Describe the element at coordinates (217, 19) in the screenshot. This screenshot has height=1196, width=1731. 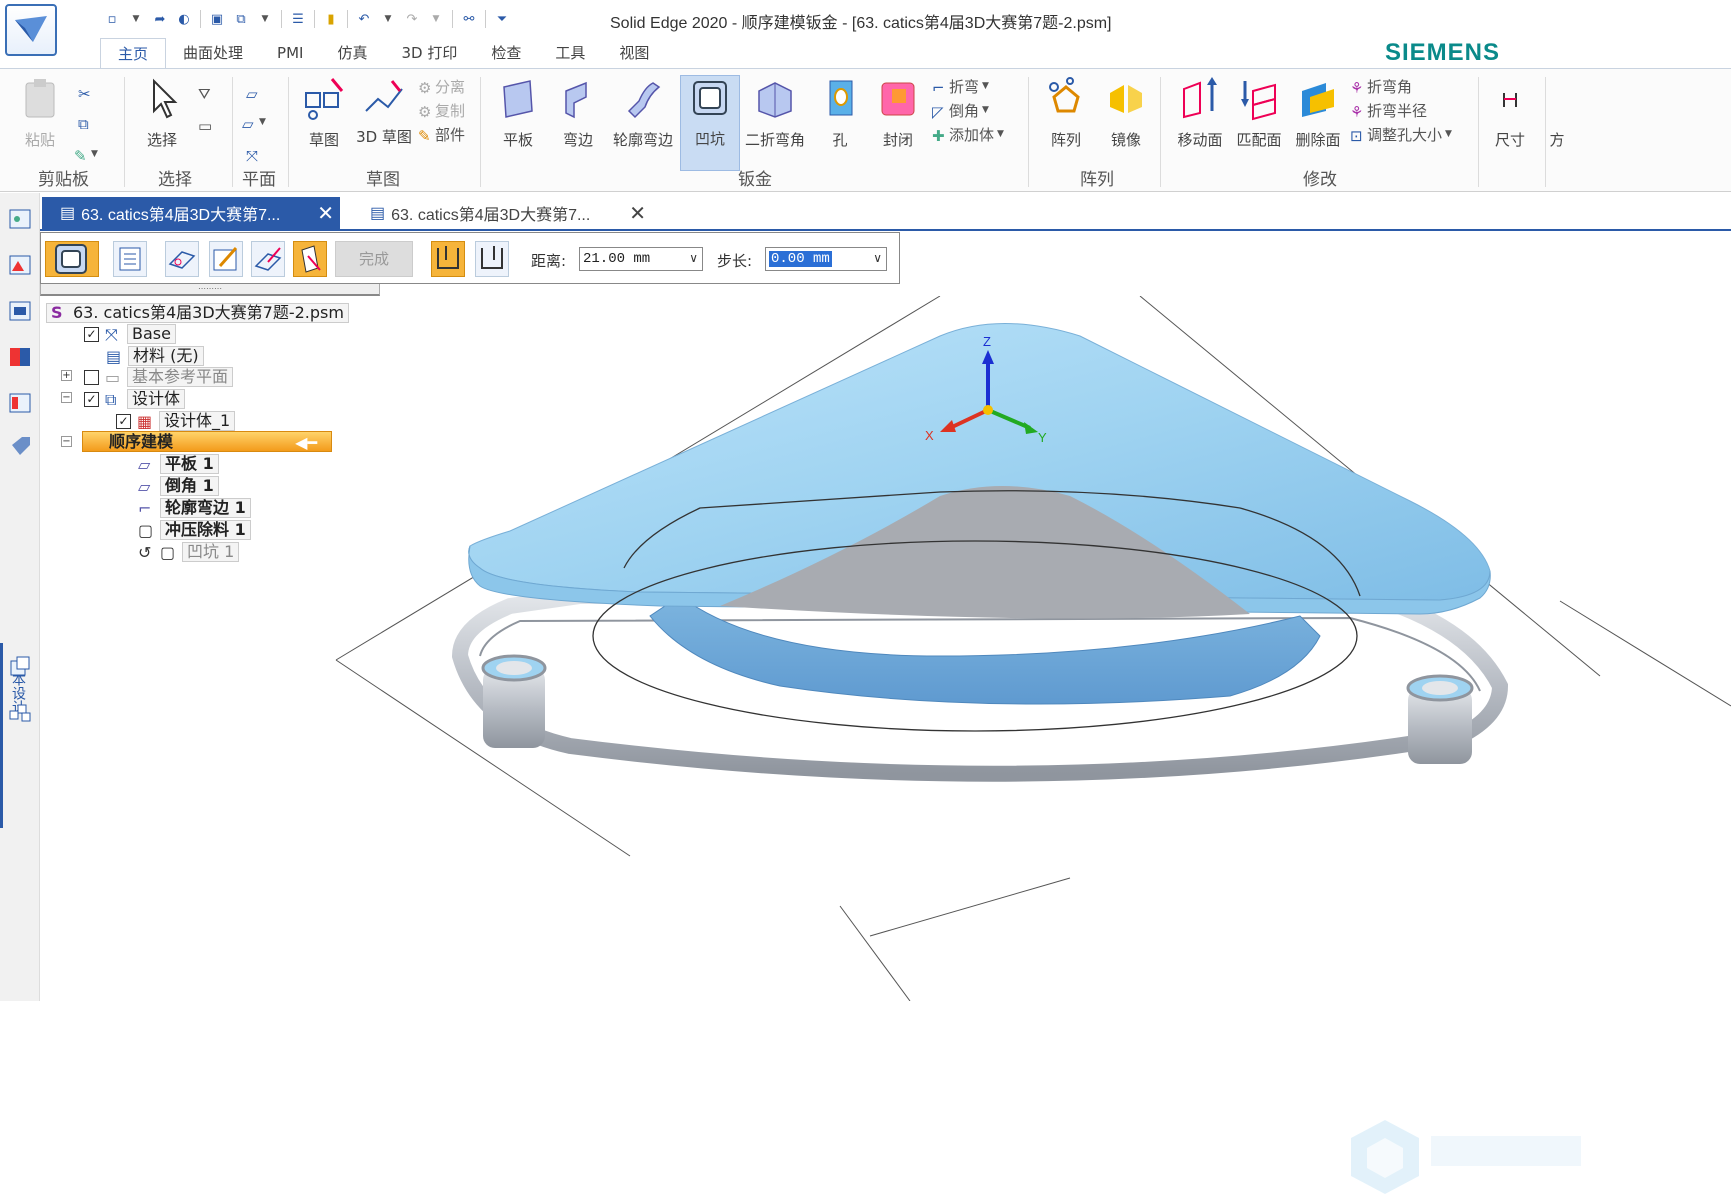
I see `save-icon: ▣` at that location.